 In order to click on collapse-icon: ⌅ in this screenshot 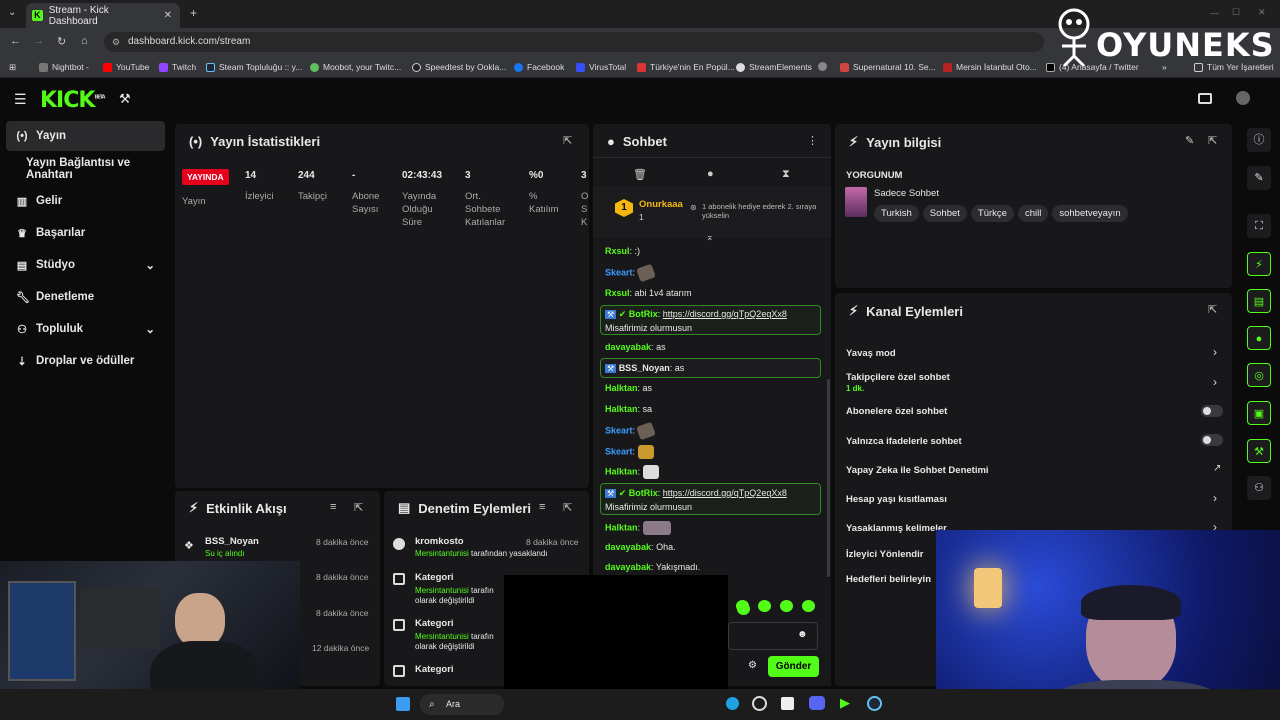, I will do `click(710, 237)`.